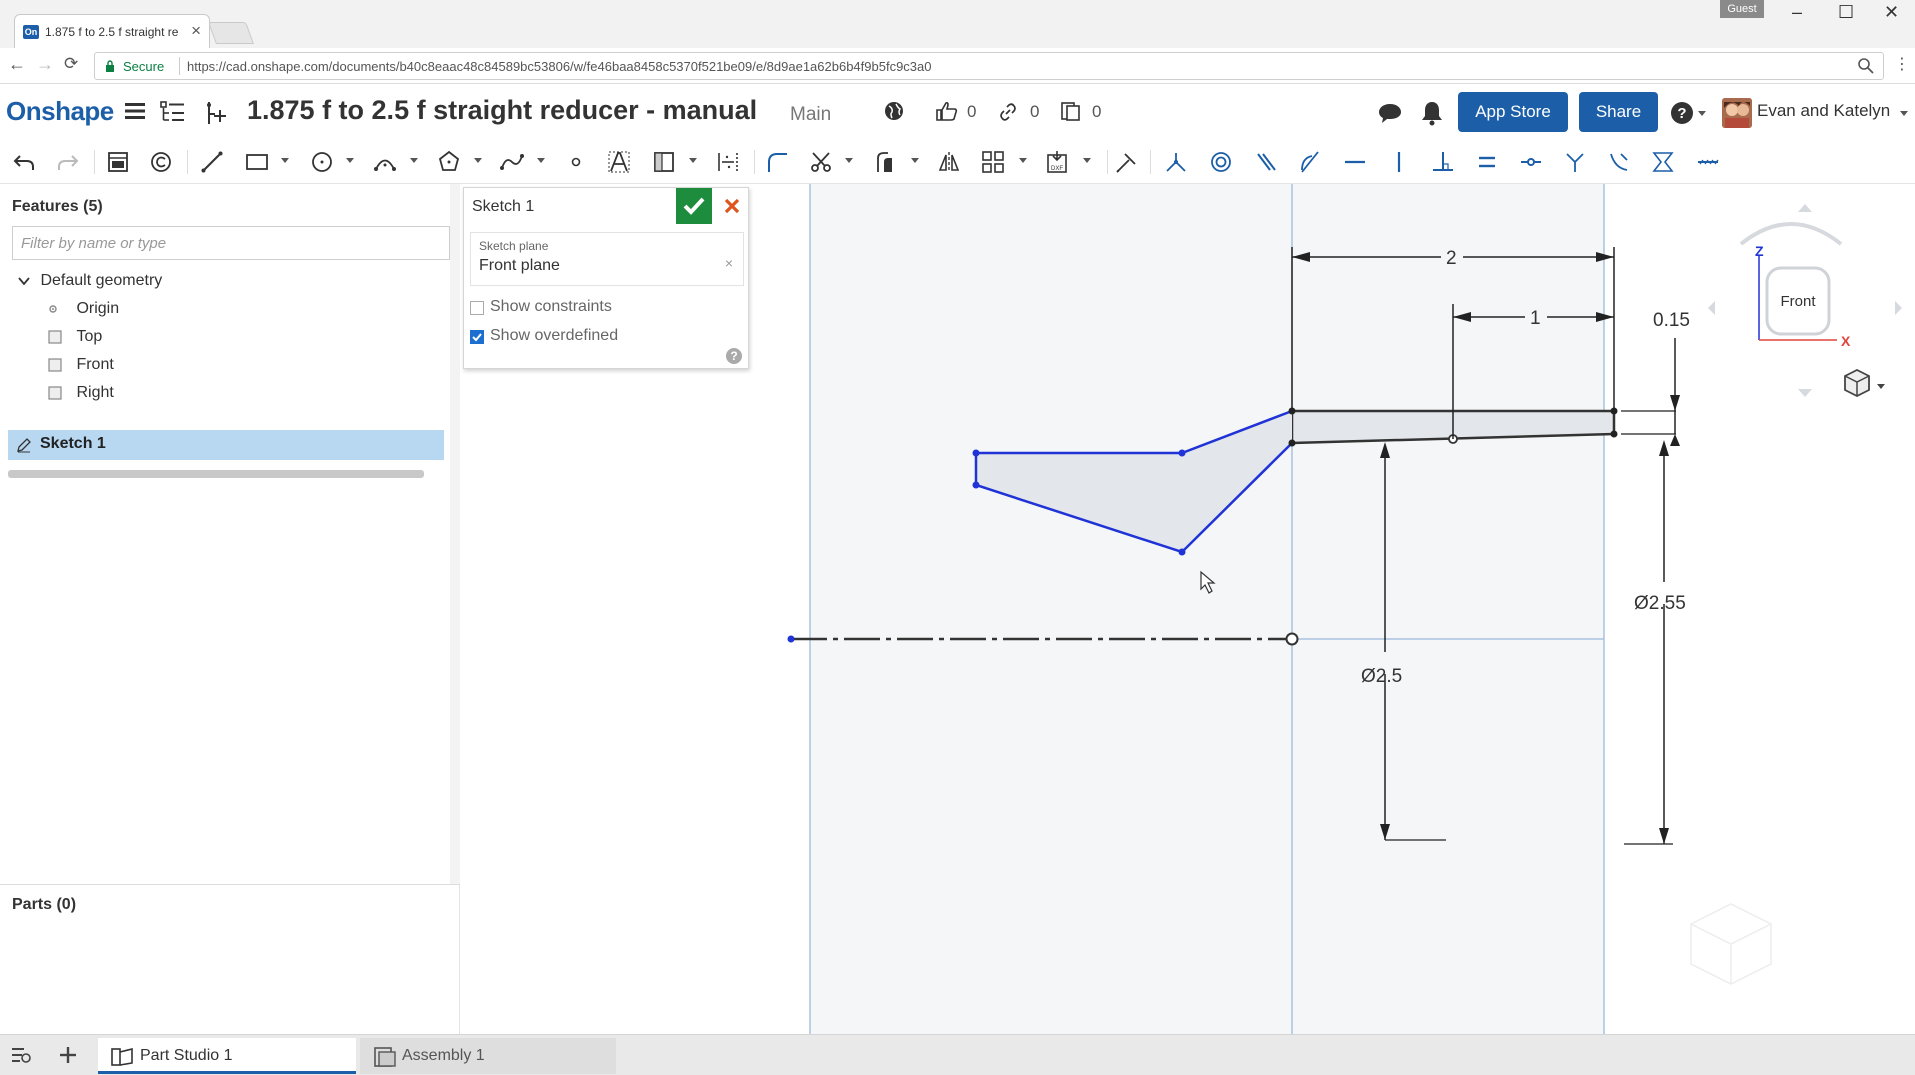 This screenshot has width=1915, height=1075. Describe the element at coordinates (886, 162) in the screenshot. I see `offset-tool-icon` at that location.